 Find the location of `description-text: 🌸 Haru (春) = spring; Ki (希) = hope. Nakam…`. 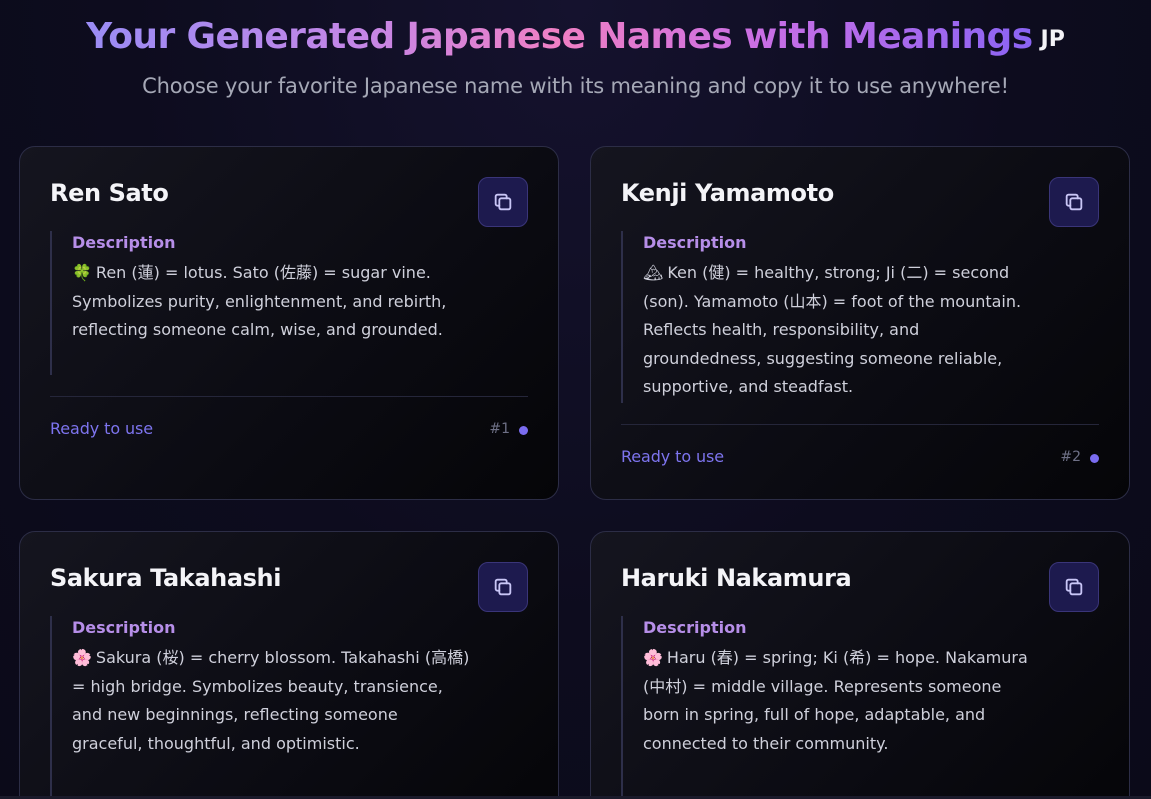

description-text: 🌸 Haru (春) = spring; Ki (希) = hope. Nakam… is located at coordinates (842, 701).